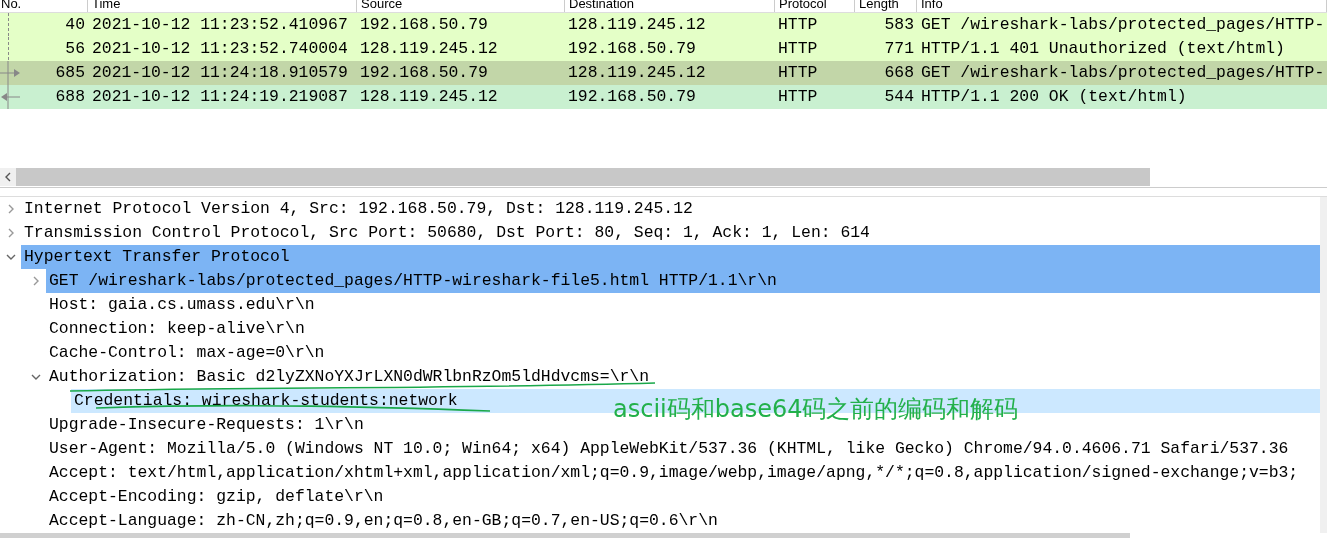  I want to click on table-cell-text: 668, so click(899, 73).